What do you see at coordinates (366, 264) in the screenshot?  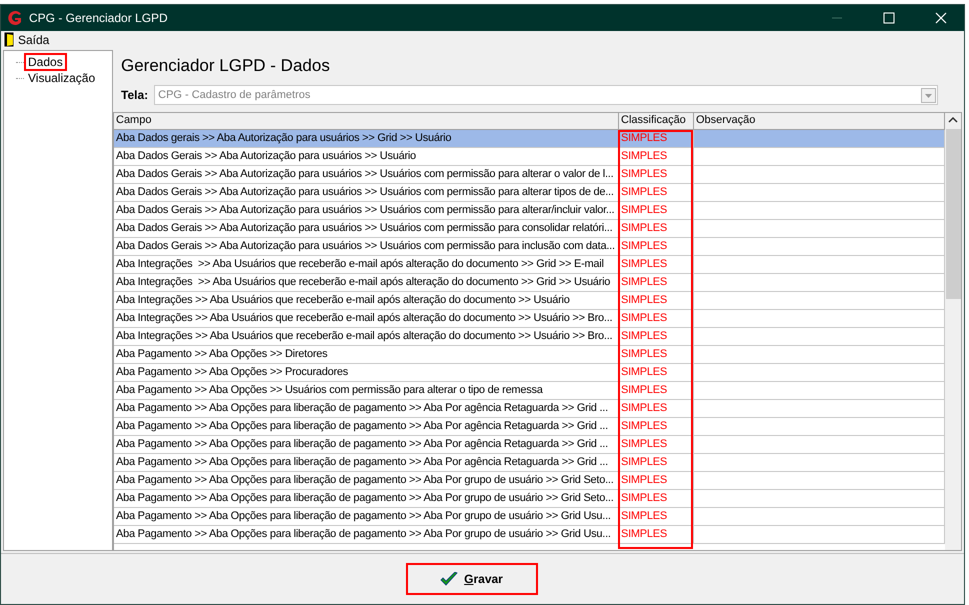 I see `table-cell: Aba Integrações >> Aba Usuários que receberão e-mail após alteração do documento >> Grid >> E-mail` at bounding box center [366, 264].